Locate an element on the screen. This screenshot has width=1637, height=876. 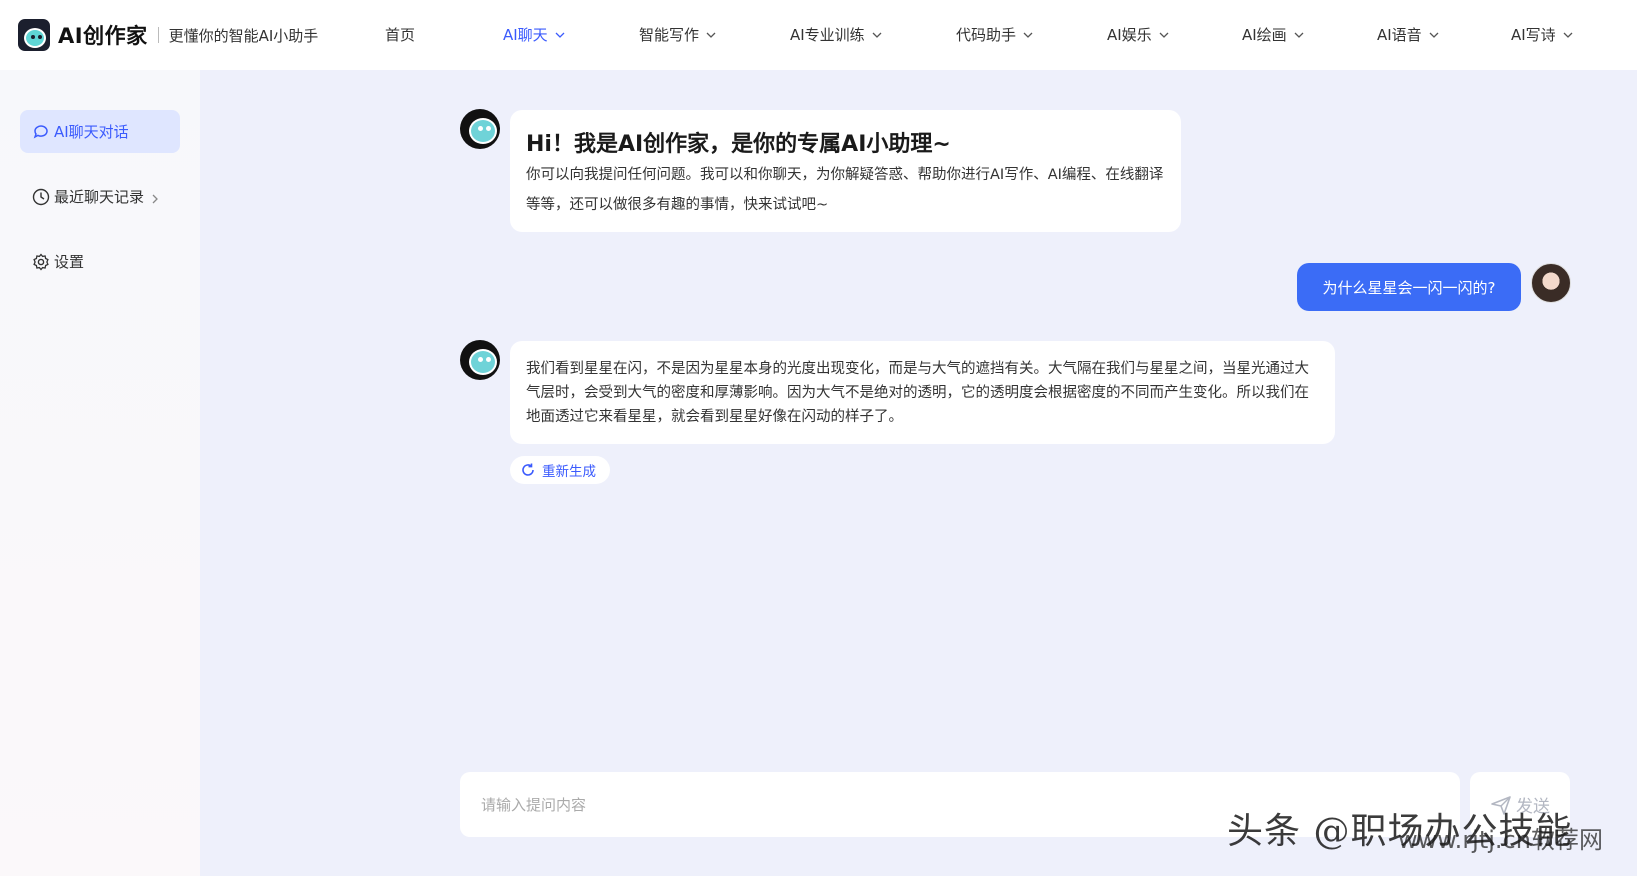
nav-item-ai-training: AI专业训练 is located at coordinates (836, 34).